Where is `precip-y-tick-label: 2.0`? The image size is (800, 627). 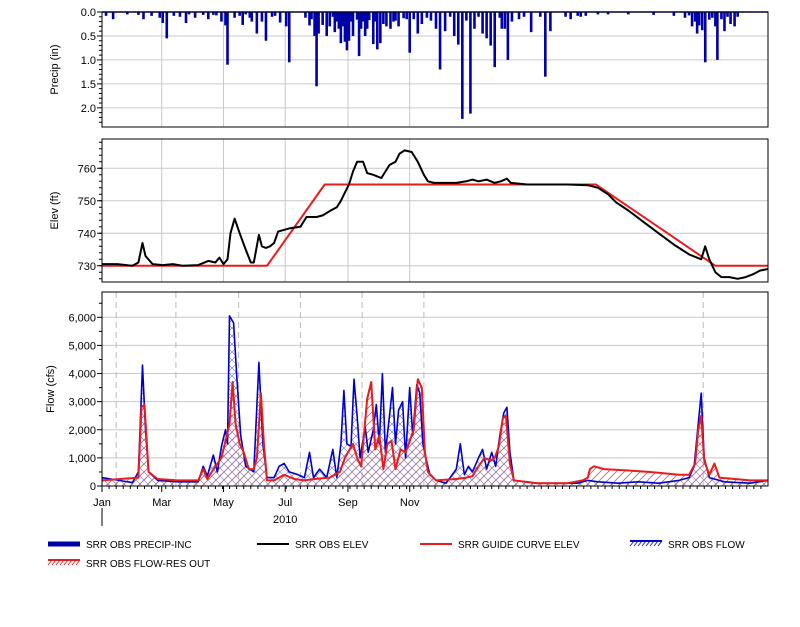
precip-y-tick-label: 2.0 is located at coordinates (88, 109).